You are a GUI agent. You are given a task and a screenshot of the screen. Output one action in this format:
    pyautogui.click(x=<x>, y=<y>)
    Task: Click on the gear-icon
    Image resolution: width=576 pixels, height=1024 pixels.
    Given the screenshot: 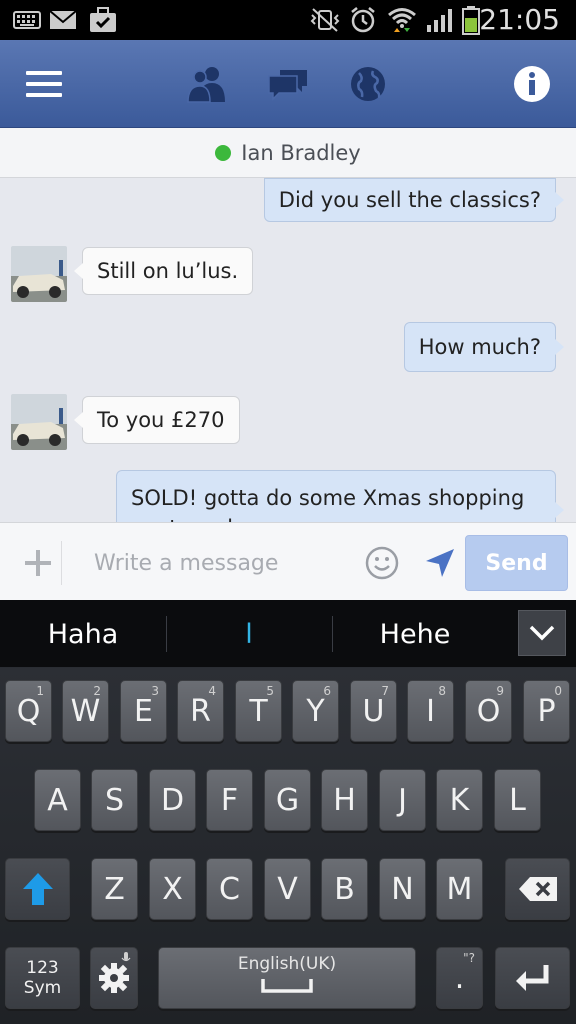 What is the action you would take?
    pyautogui.click(x=114, y=978)
    